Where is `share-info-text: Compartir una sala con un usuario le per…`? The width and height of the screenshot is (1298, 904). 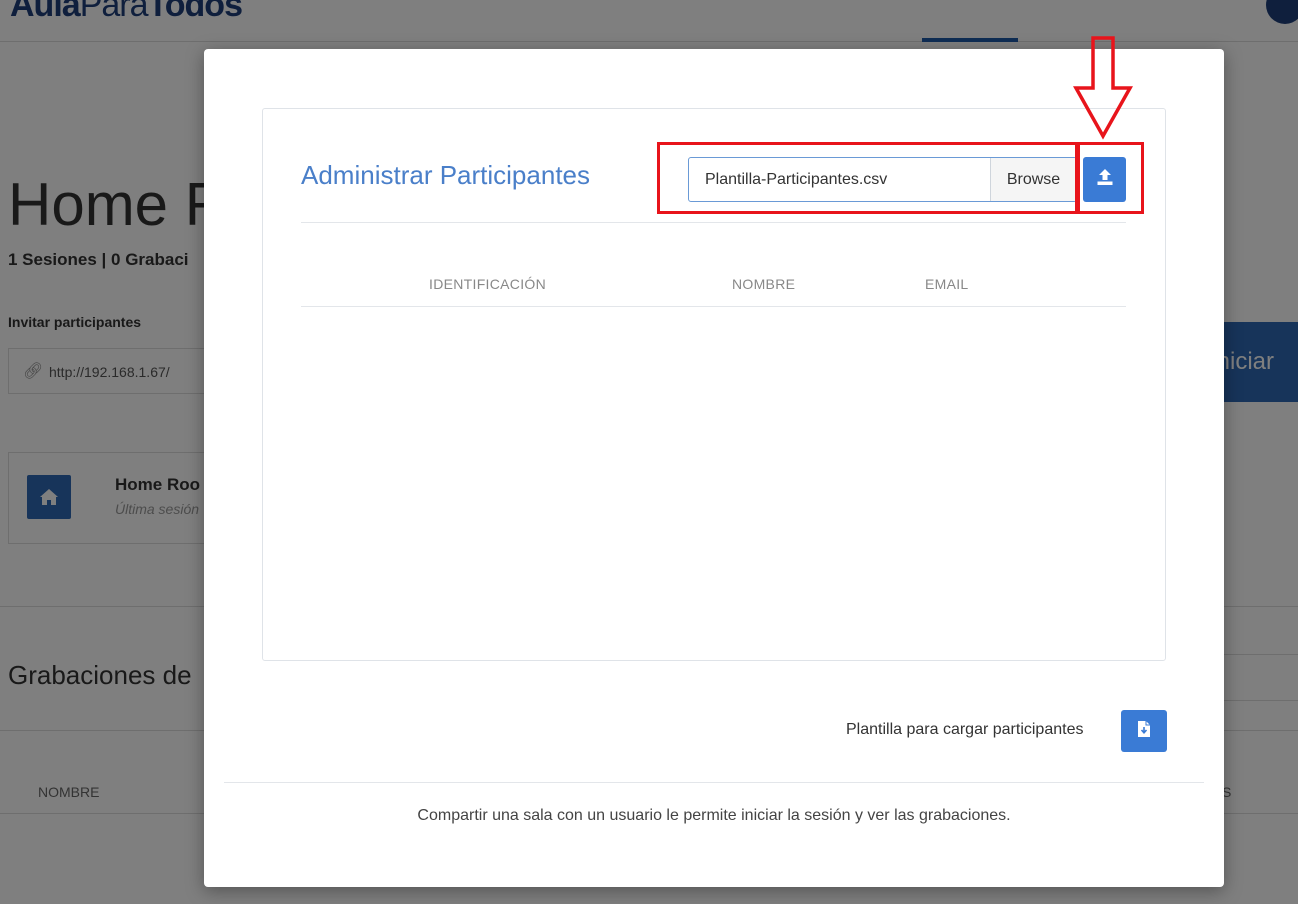
share-info-text: Compartir una sala con un usuario le per… is located at coordinates (714, 815).